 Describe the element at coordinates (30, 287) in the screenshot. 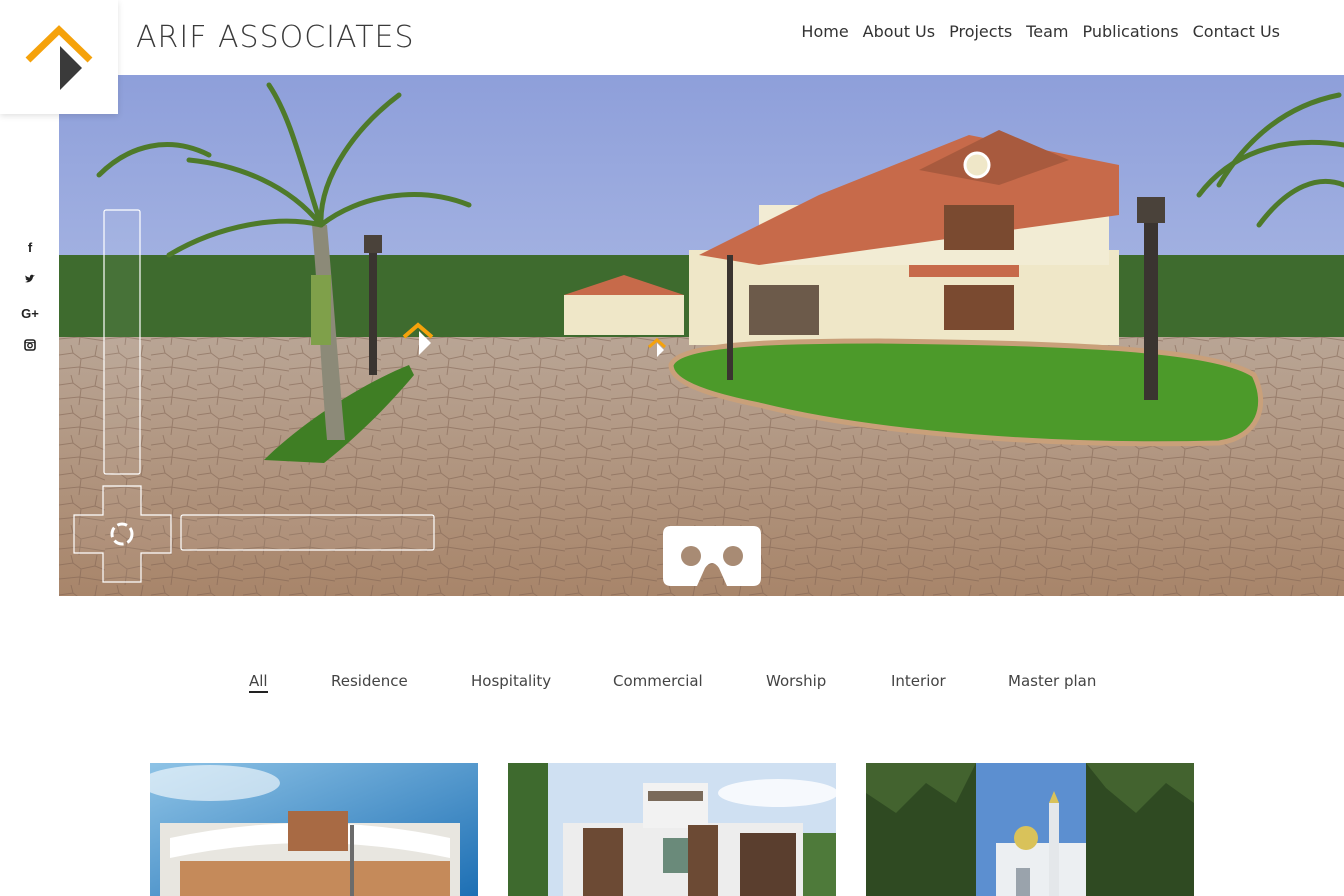

I see `twitter-icon` at that location.